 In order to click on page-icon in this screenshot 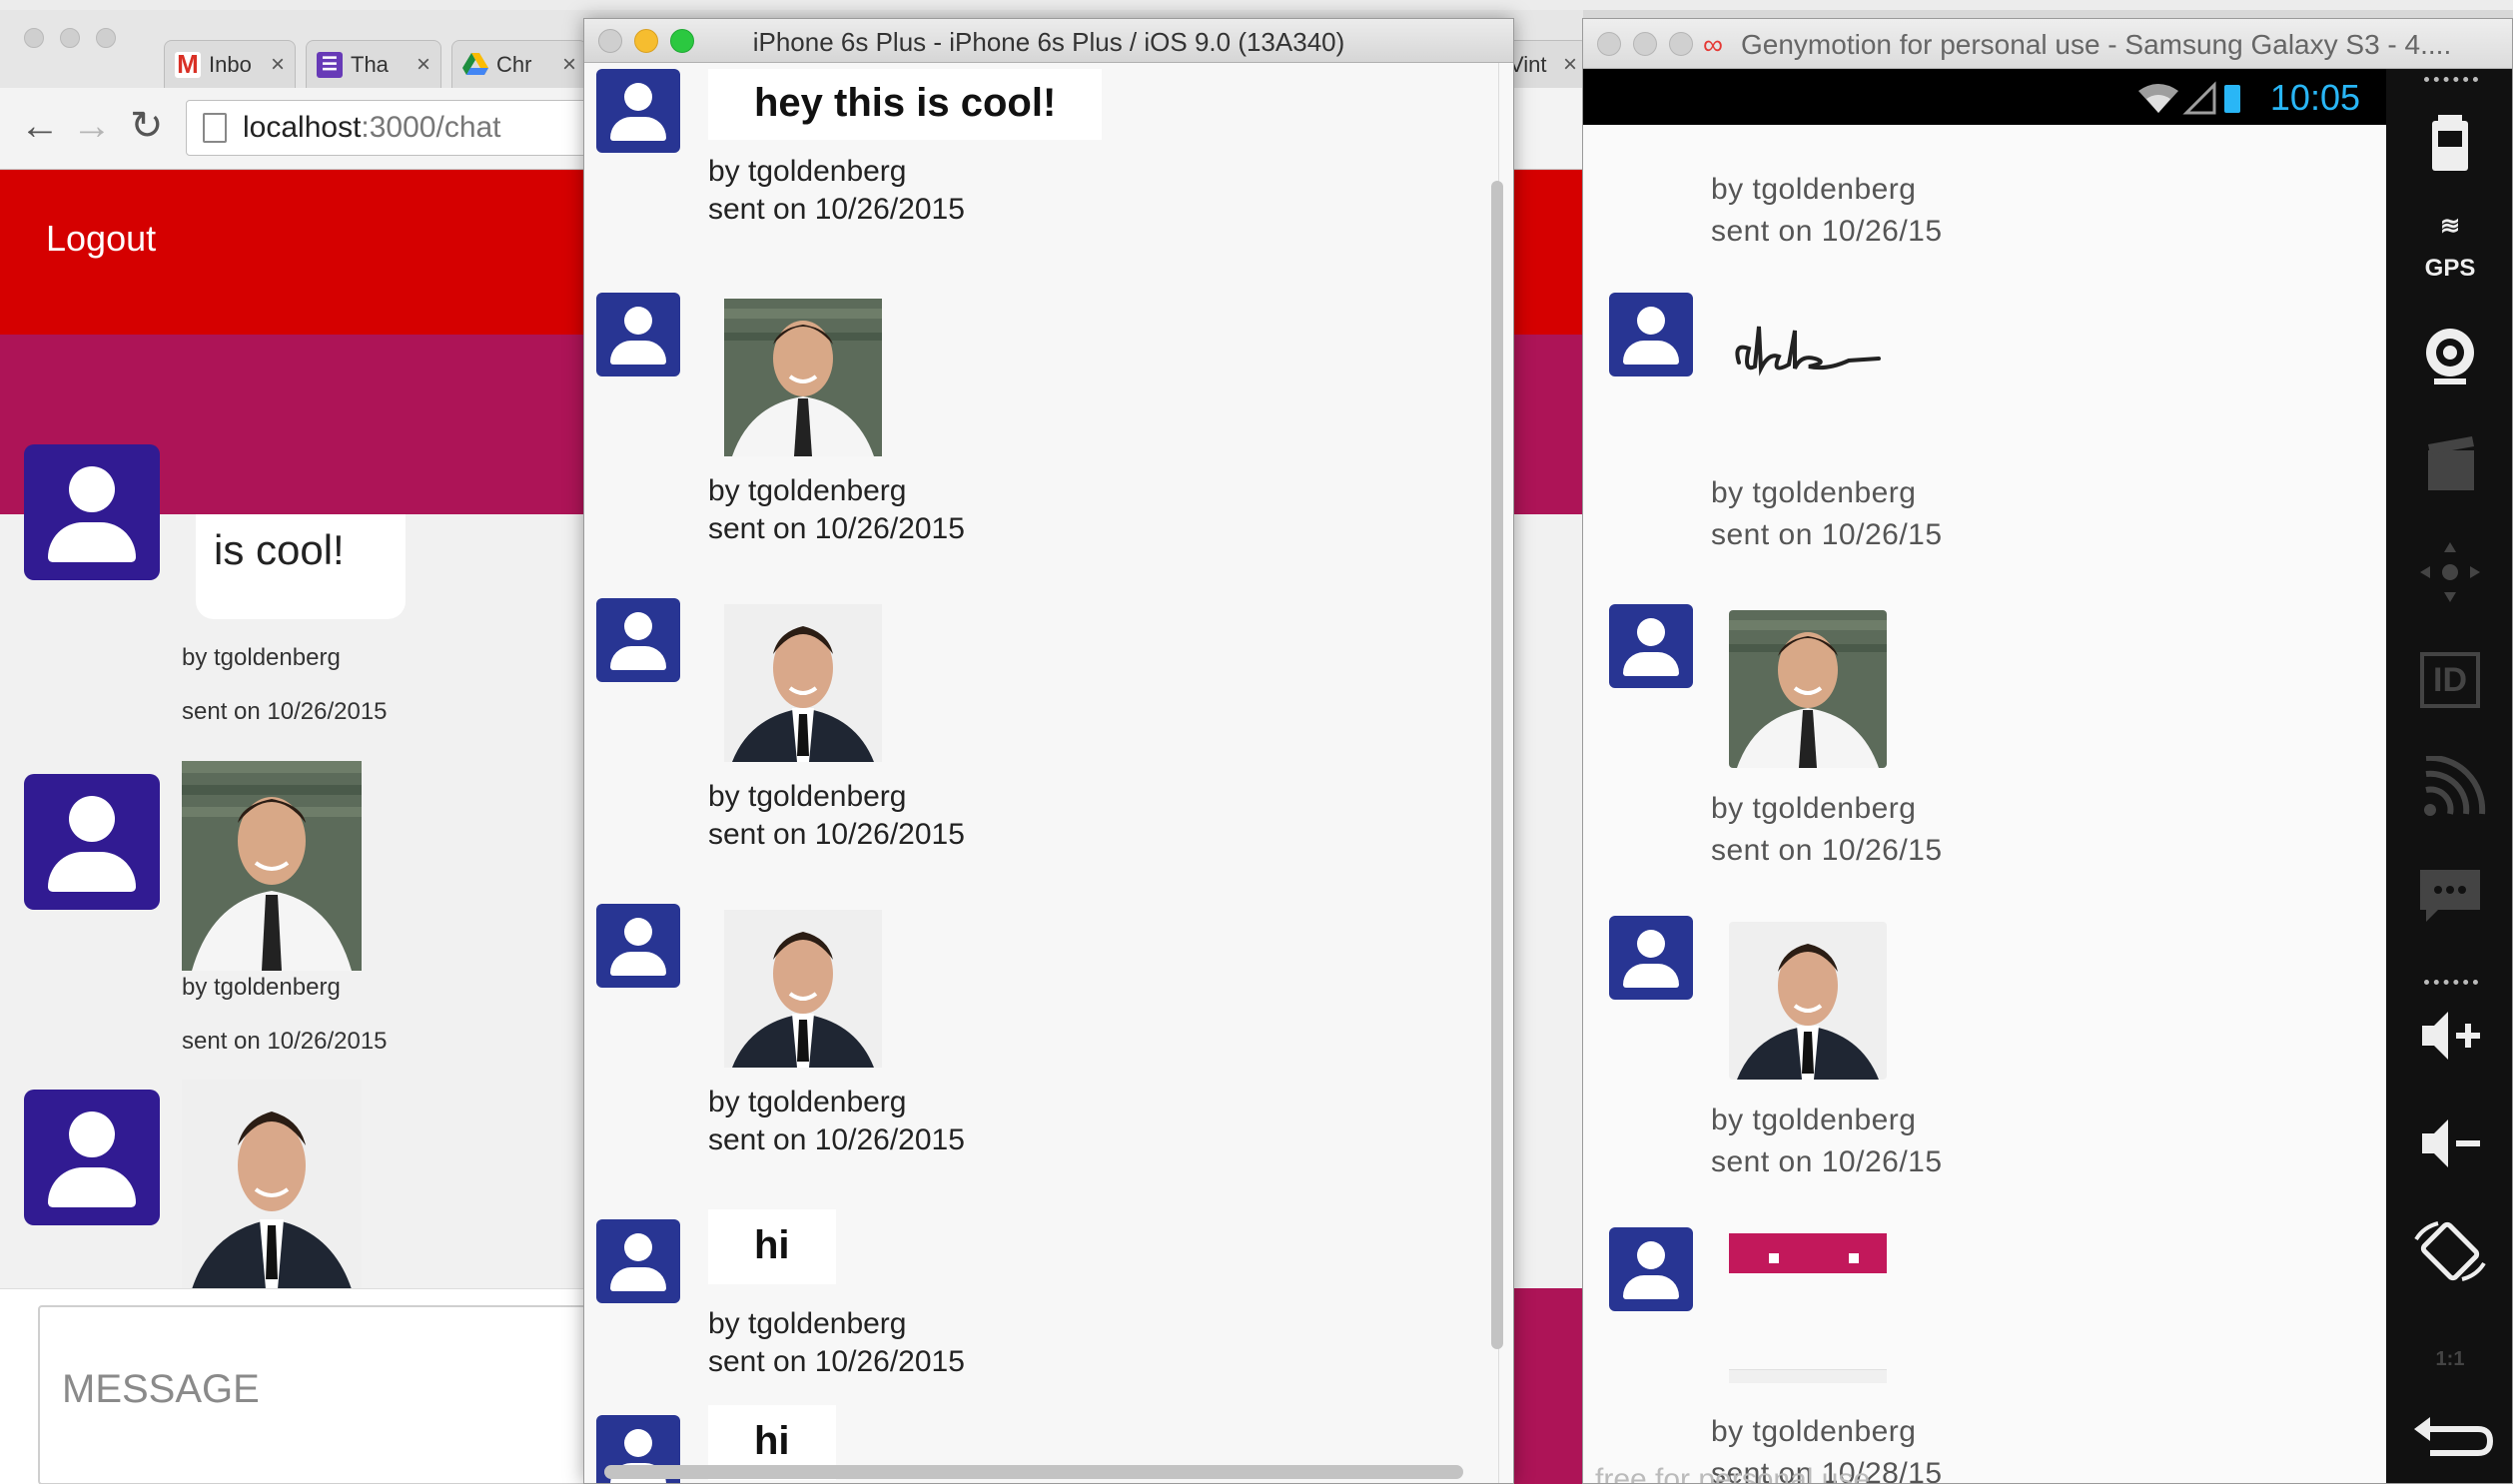, I will do `click(215, 128)`.